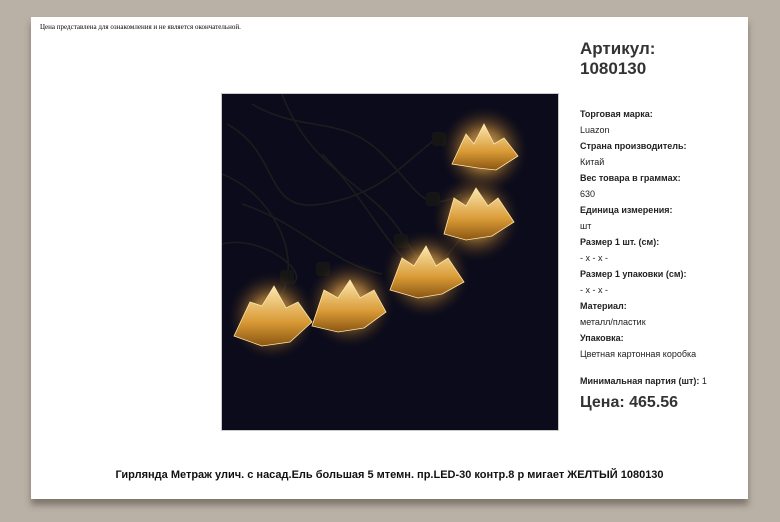 The image size is (780, 522). Describe the element at coordinates (594, 258) in the screenshot. I see `item-size-value: - х - х -` at that location.